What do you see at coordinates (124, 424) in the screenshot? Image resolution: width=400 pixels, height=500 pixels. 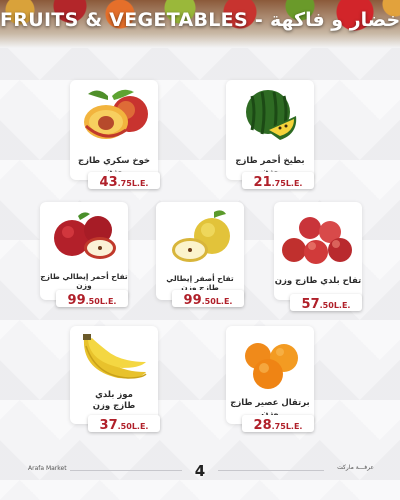 I see `price-tag: 37.50L.E.` at bounding box center [124, 424].